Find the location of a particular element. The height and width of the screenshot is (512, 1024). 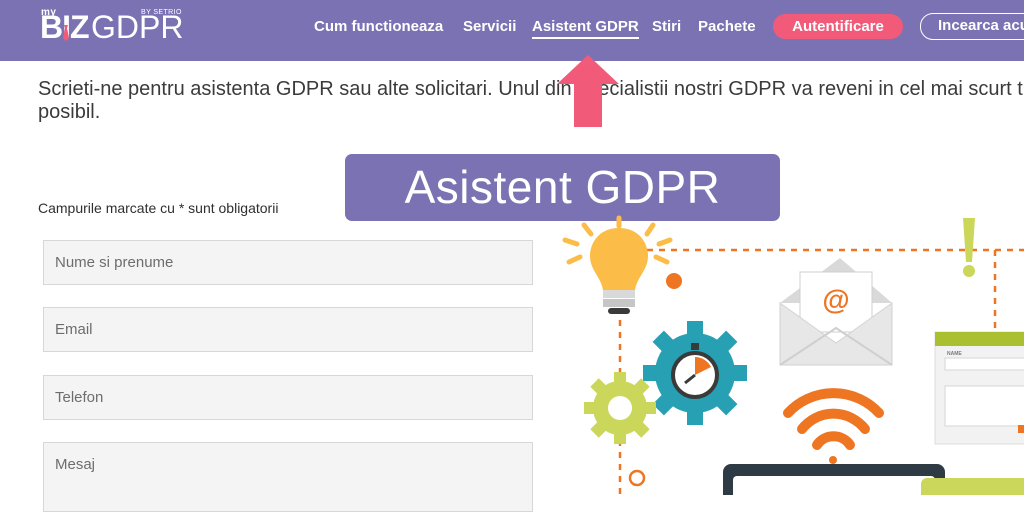

envelope-icon: @ is located at coordinates (836, 312).